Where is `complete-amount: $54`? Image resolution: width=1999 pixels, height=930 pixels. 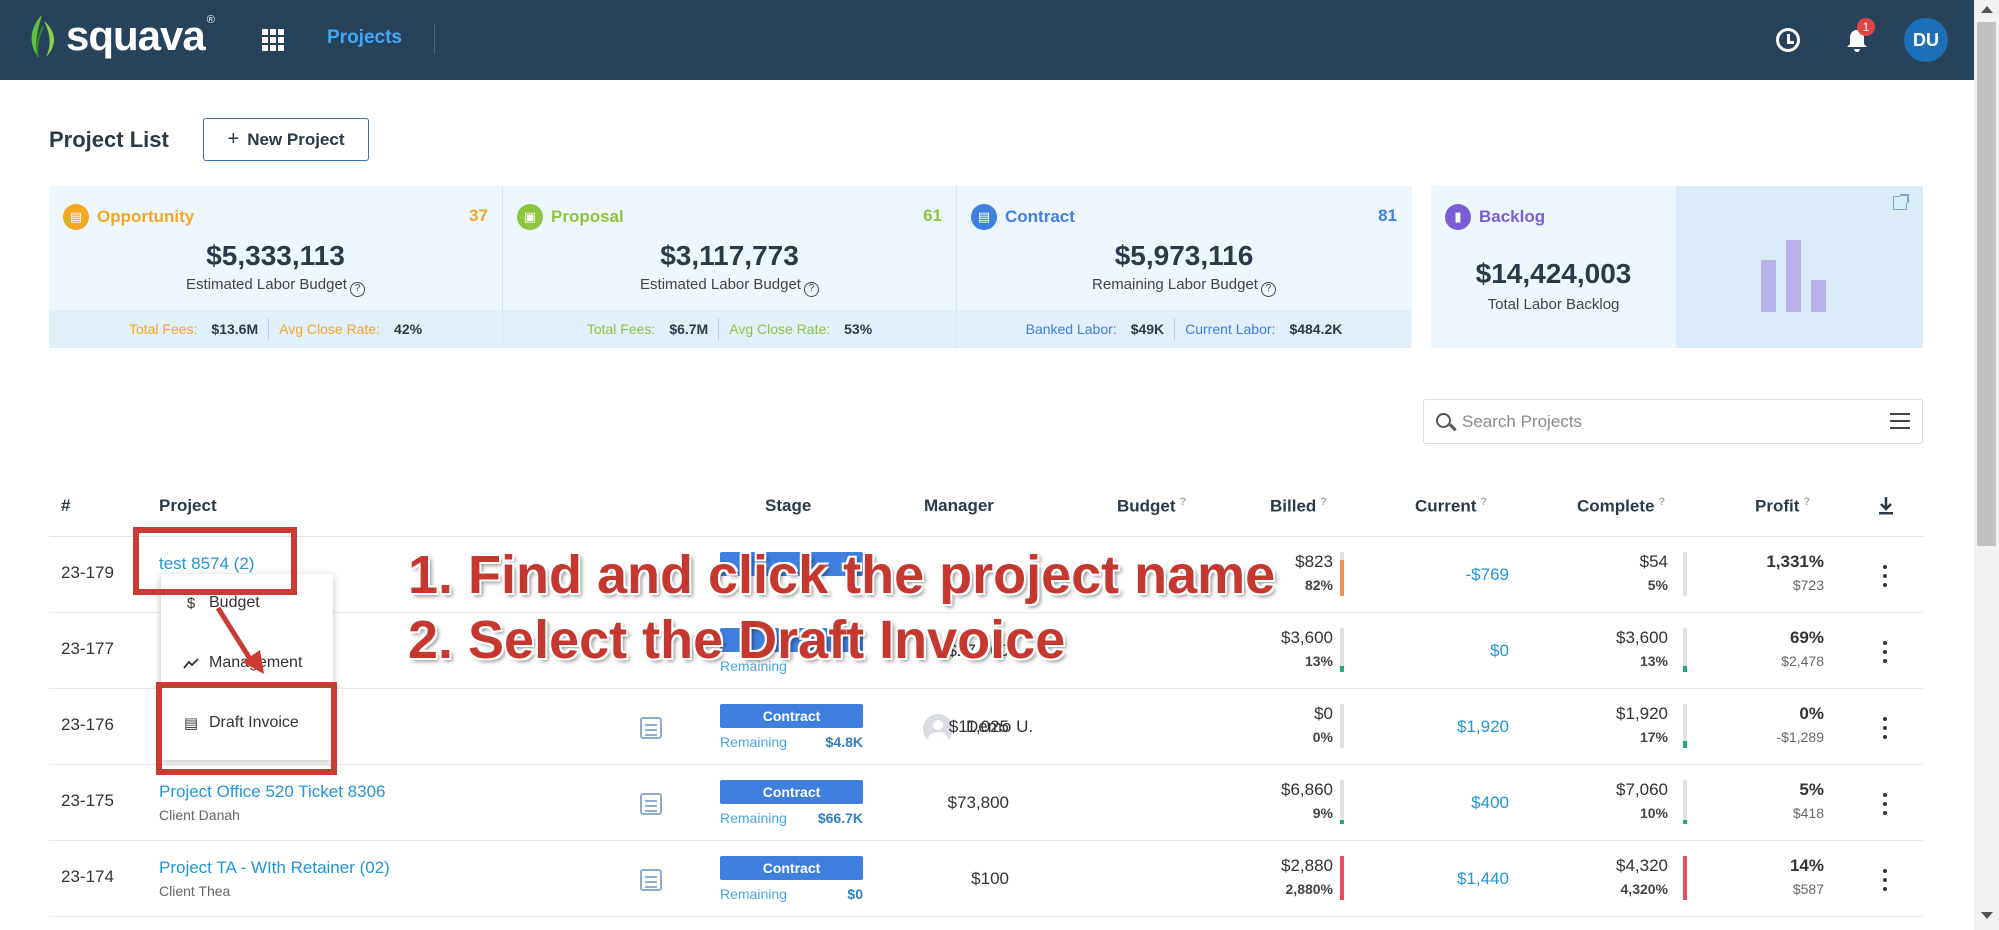 complete-amount: $54 is located at coordinates (1653, 561).